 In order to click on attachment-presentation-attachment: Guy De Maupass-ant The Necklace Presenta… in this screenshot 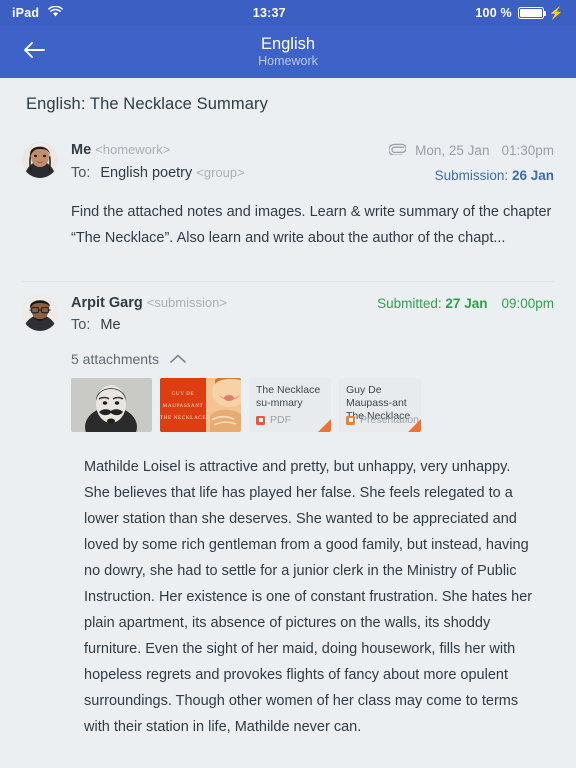, I will do `click(380, 405)`.